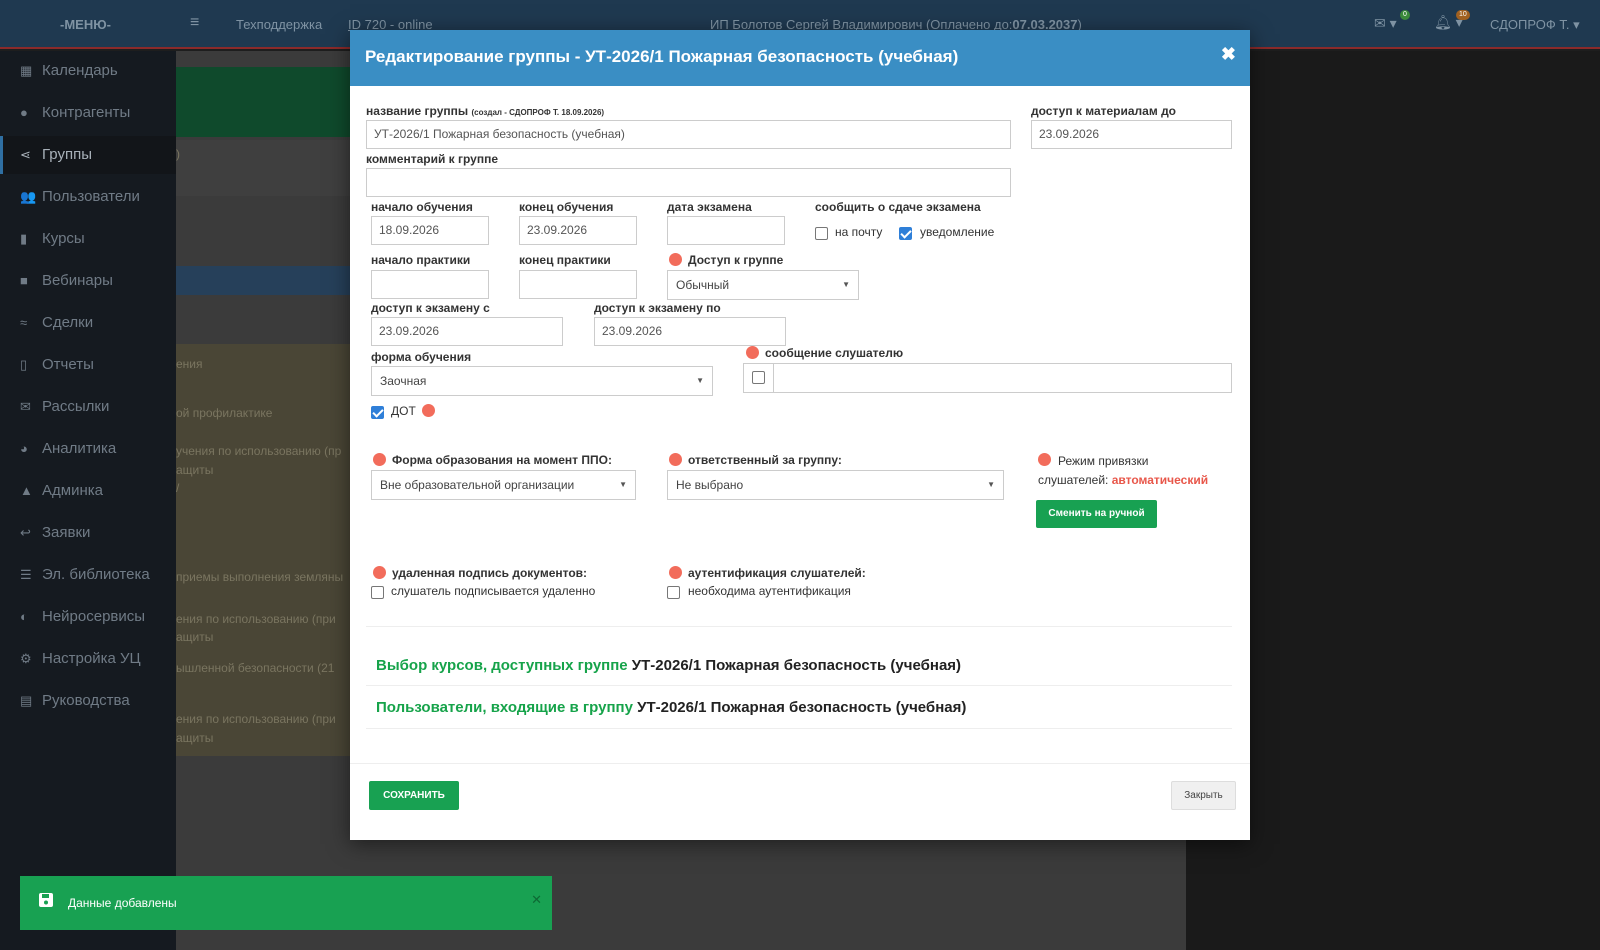 The height and width of the screenshot is (950, 1600). Describe the element at coordinates (26, 70) in the screenshot. I see `calendar-icon: ▦` at that location.